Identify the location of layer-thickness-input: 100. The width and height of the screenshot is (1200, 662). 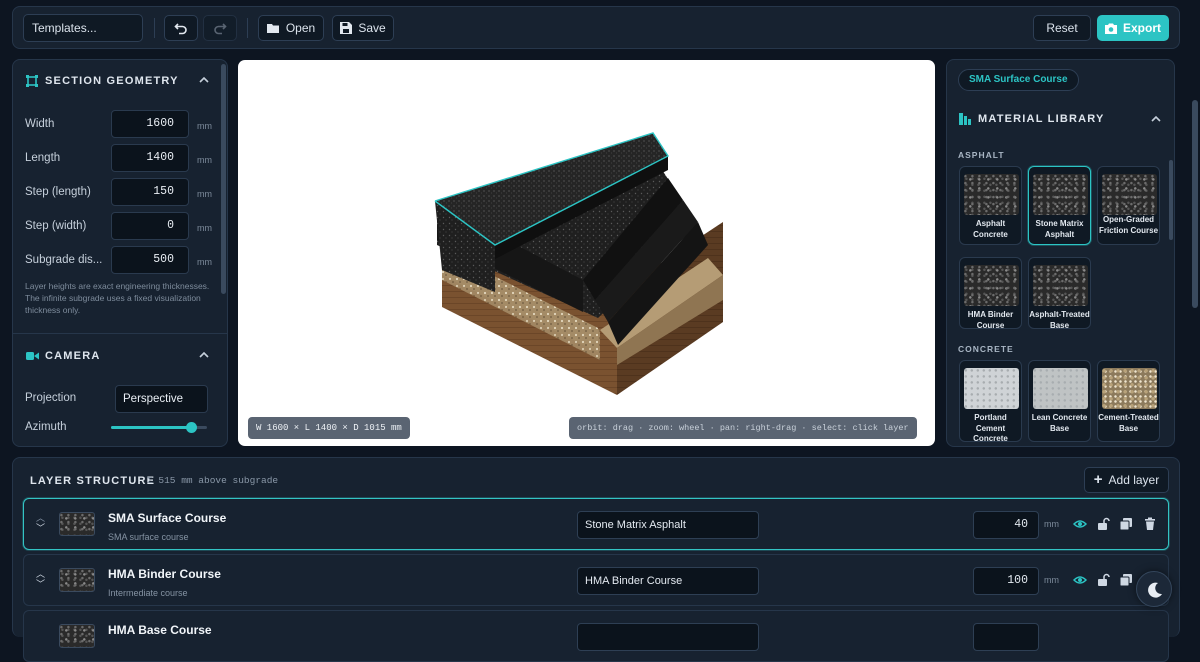
(1006, 581).